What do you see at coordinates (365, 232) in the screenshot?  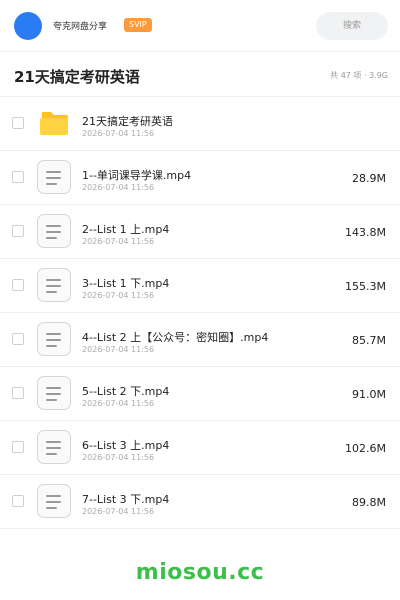 I see `file-size: 143.8M` at bounding box center [365, 232].